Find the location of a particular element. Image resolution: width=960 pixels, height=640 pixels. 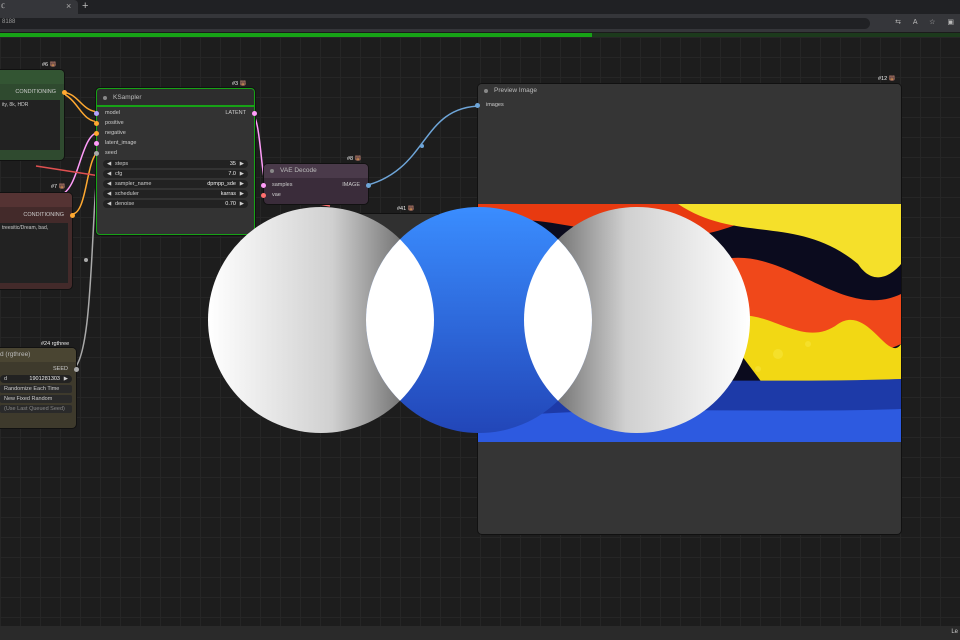

seed-value-widget: d 1901281303 ▶ is located at coordinates (36, 379).